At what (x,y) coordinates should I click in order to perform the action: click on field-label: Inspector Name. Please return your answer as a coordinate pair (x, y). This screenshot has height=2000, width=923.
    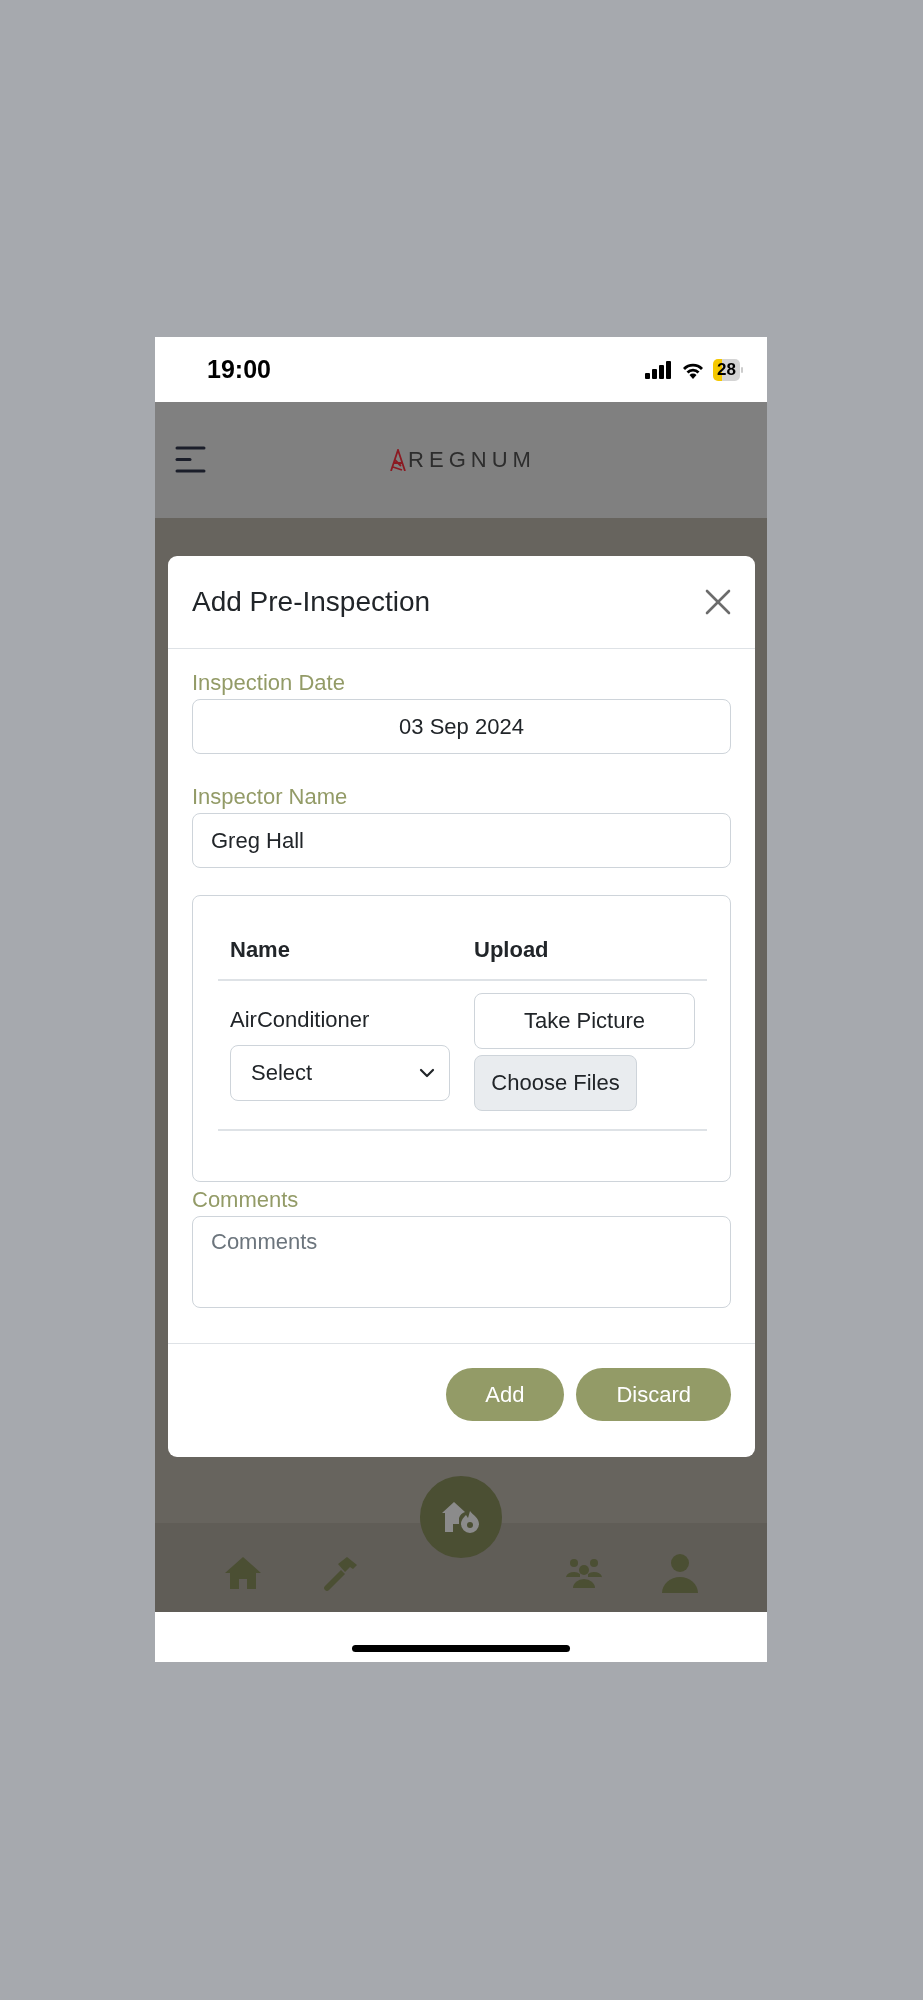
    Looking at the image, I should click on (270, 797).